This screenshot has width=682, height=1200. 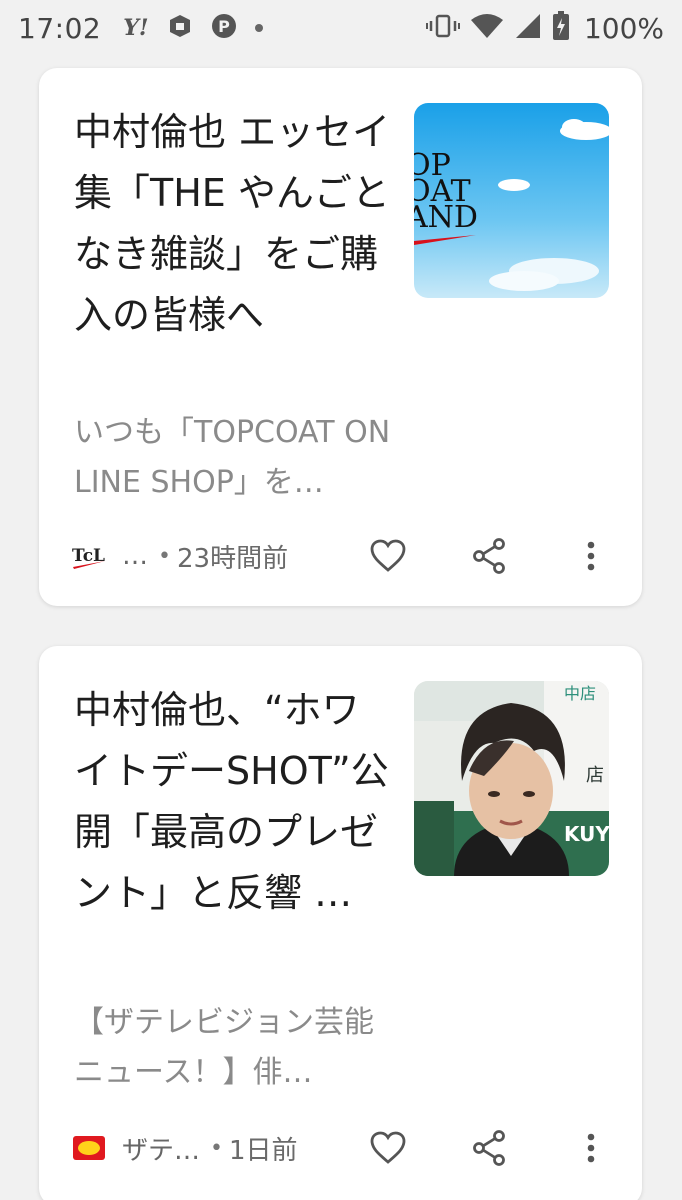 I want to click on battery-percent: 100%, so click(x=623, y=28).